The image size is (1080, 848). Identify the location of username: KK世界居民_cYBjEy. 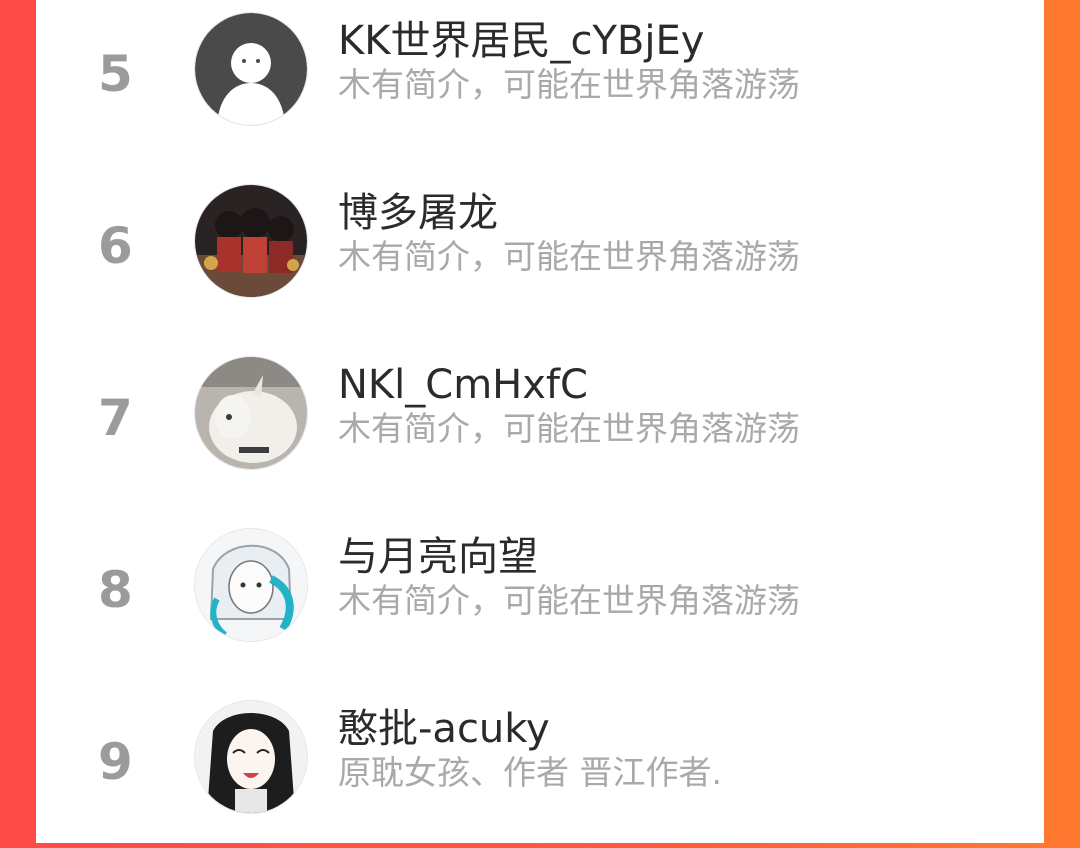
(569, 41).